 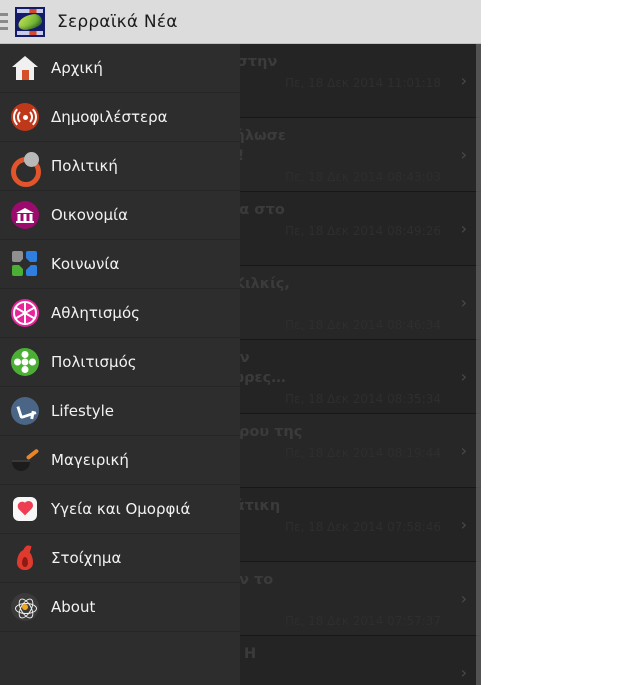 I want to click on drawer-item-αρχική: Αρχική, so click(x=120, y=68).